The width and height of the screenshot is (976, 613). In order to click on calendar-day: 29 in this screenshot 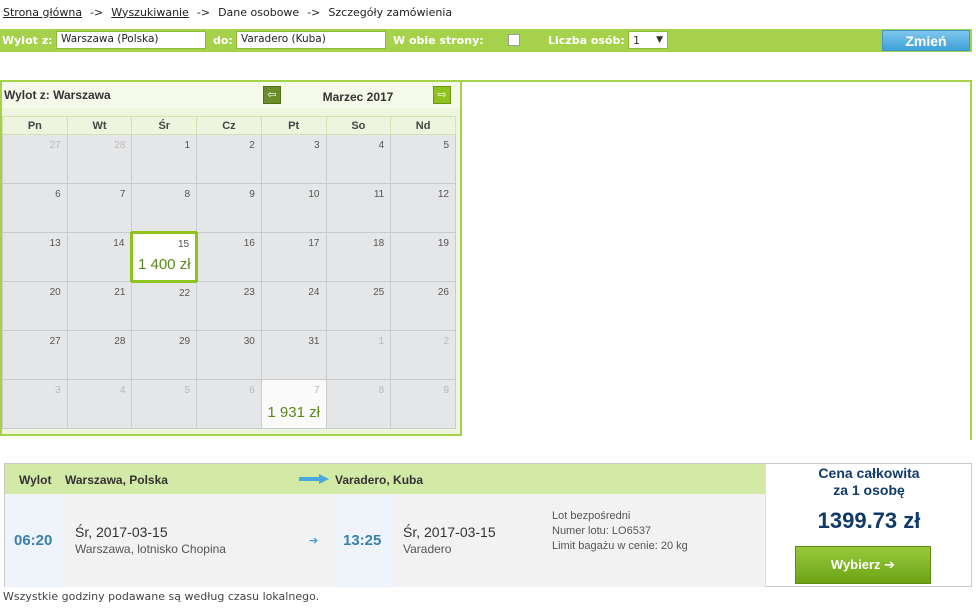, I will do `click(164, 355)`.